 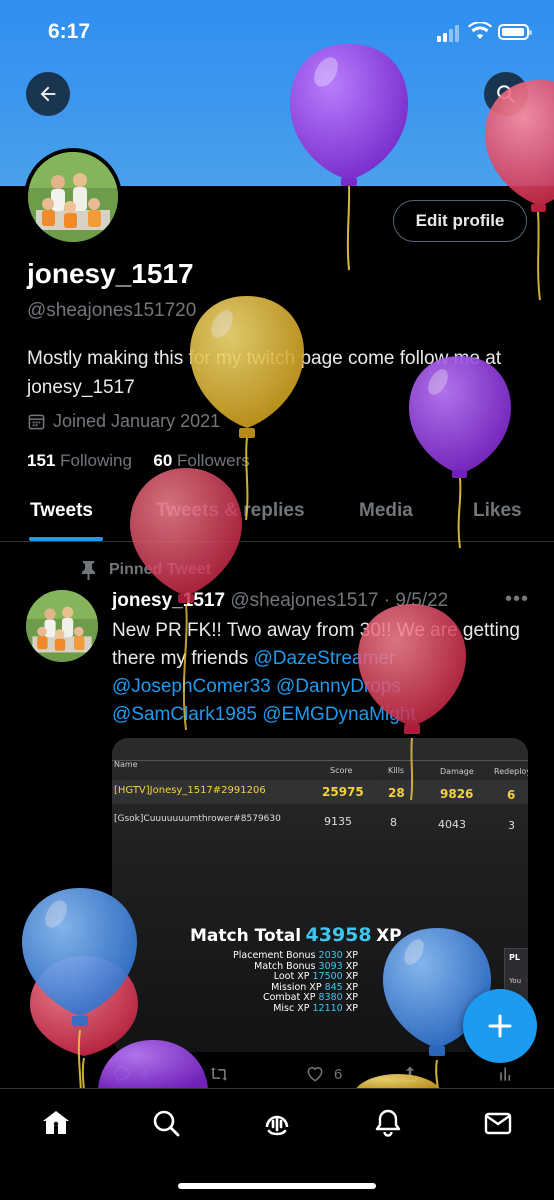 What do you see at coordinates (144, 1074) in the screenshot?
I see `reply-count: 4` at bounding box center [144, 1074].